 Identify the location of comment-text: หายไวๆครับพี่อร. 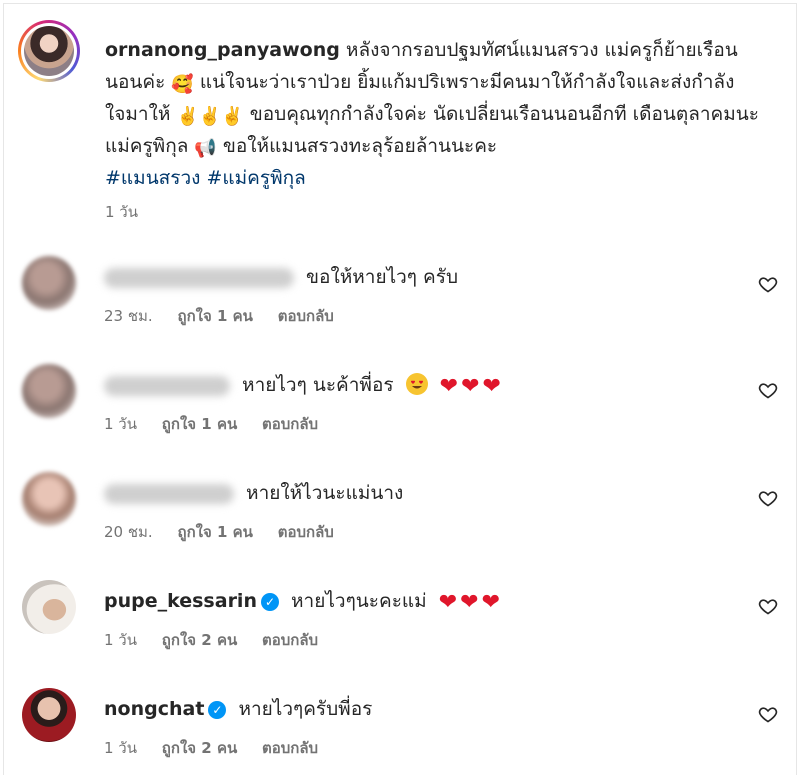
(305, 709).